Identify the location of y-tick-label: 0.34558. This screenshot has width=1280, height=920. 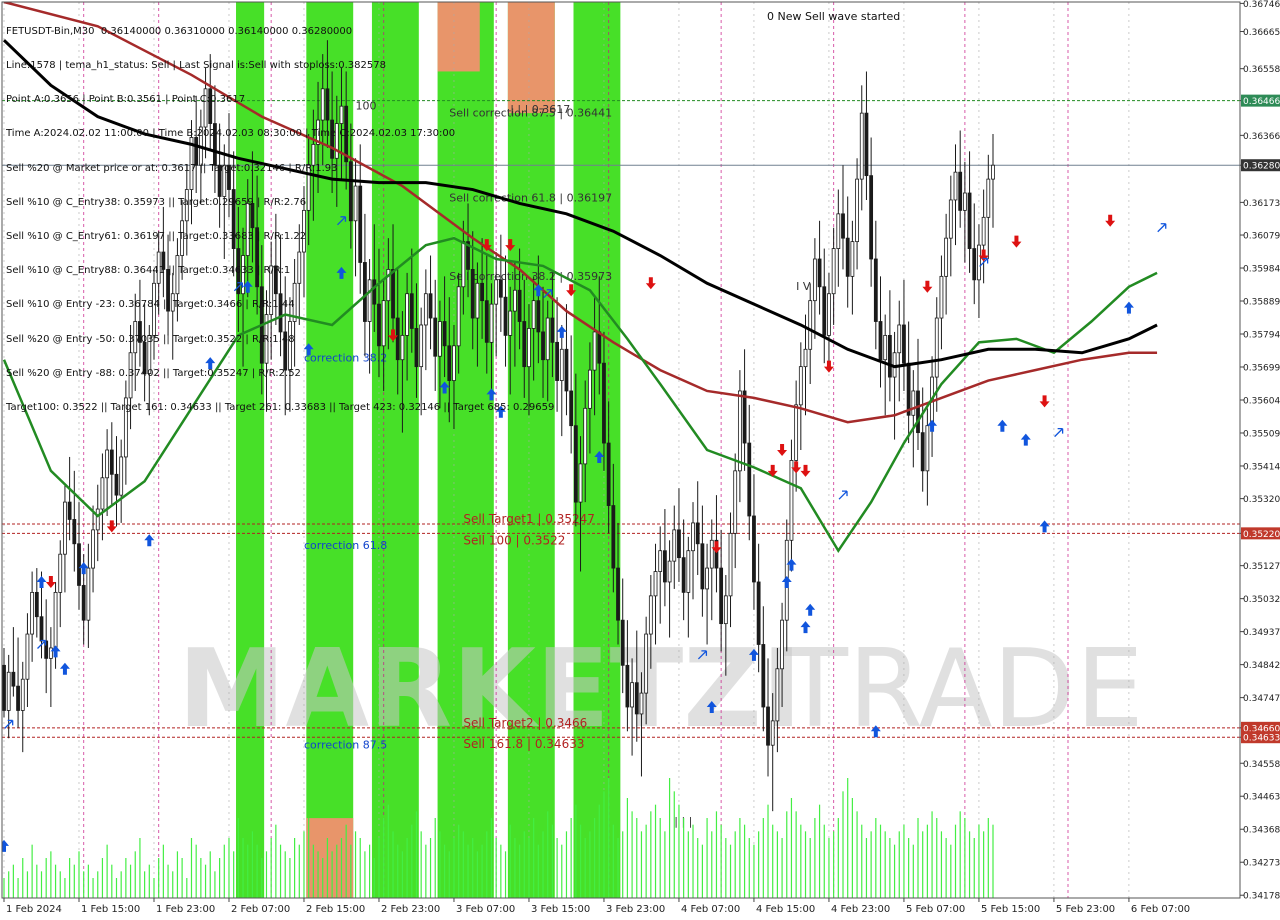
(1261, 765).